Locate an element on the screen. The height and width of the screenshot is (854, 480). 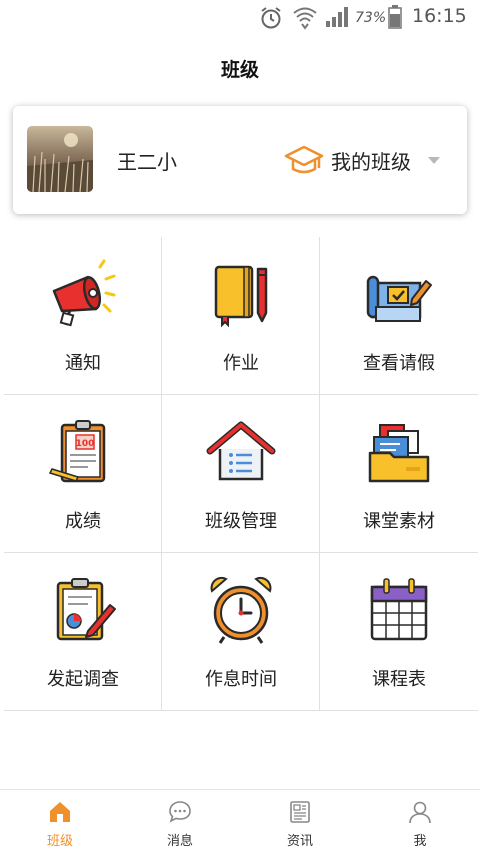
clock: 16:15 is located at coordinates (439, 16).